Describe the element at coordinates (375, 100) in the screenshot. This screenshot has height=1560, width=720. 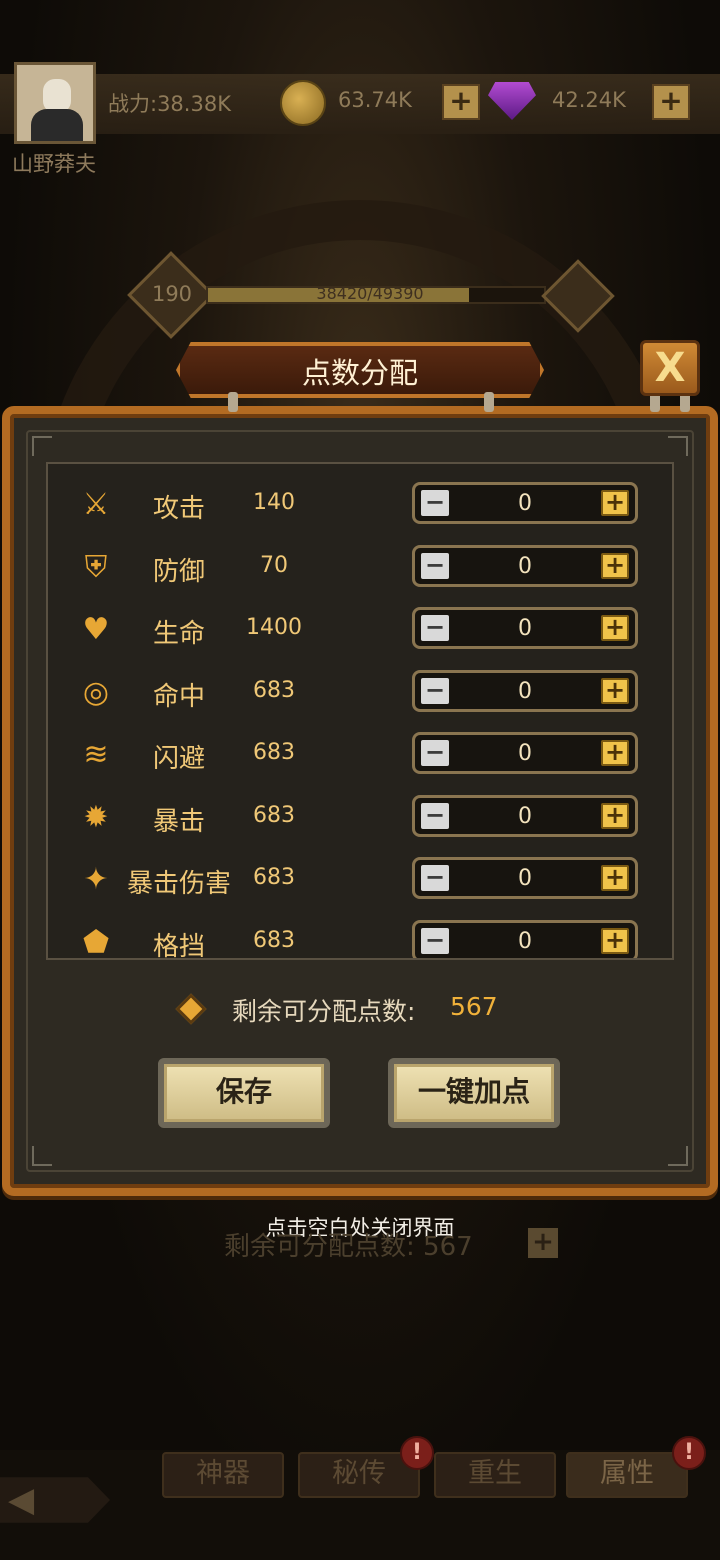
I see `gold-value: 63.74K` at that location.